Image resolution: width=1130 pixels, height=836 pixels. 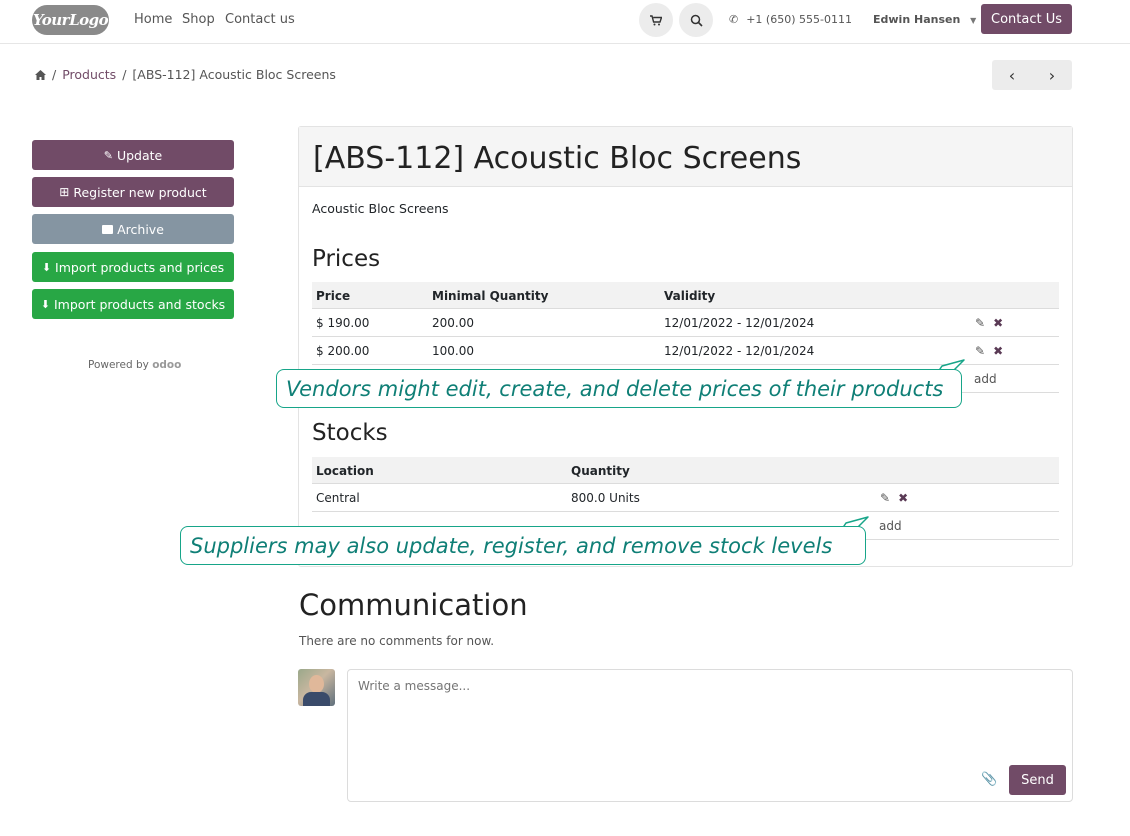 I want to click on breadcrumb-current: [ABS-112] Acoustic Bloc Screens, so click(x=234, y=74).